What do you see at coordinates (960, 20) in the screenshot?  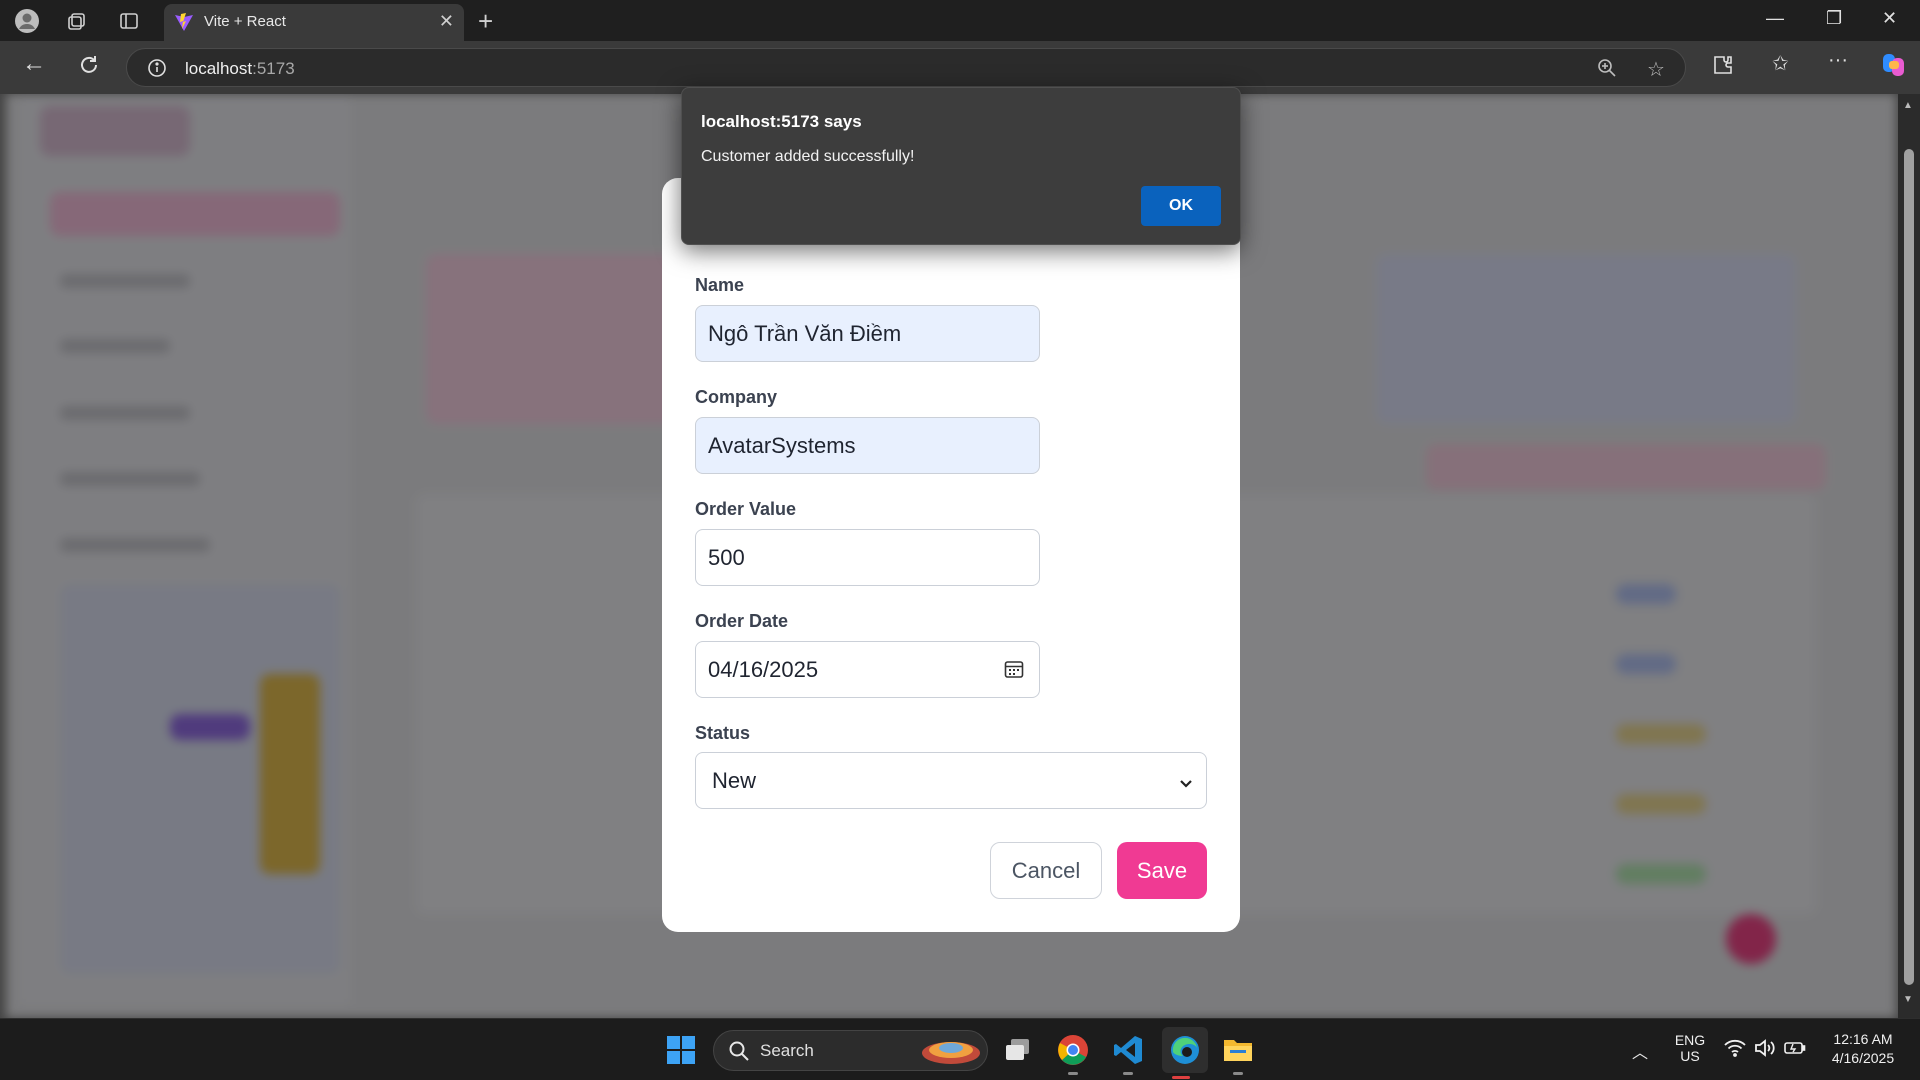 I see `browser-tab-bar: Vite + React ✕ + — ❐ ✕` at bounding box center [960, 20].